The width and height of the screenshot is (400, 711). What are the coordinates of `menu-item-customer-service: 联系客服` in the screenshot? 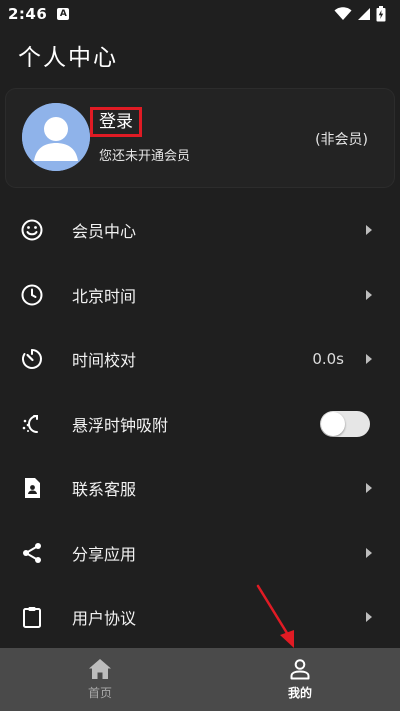 It's located at (200, 488).